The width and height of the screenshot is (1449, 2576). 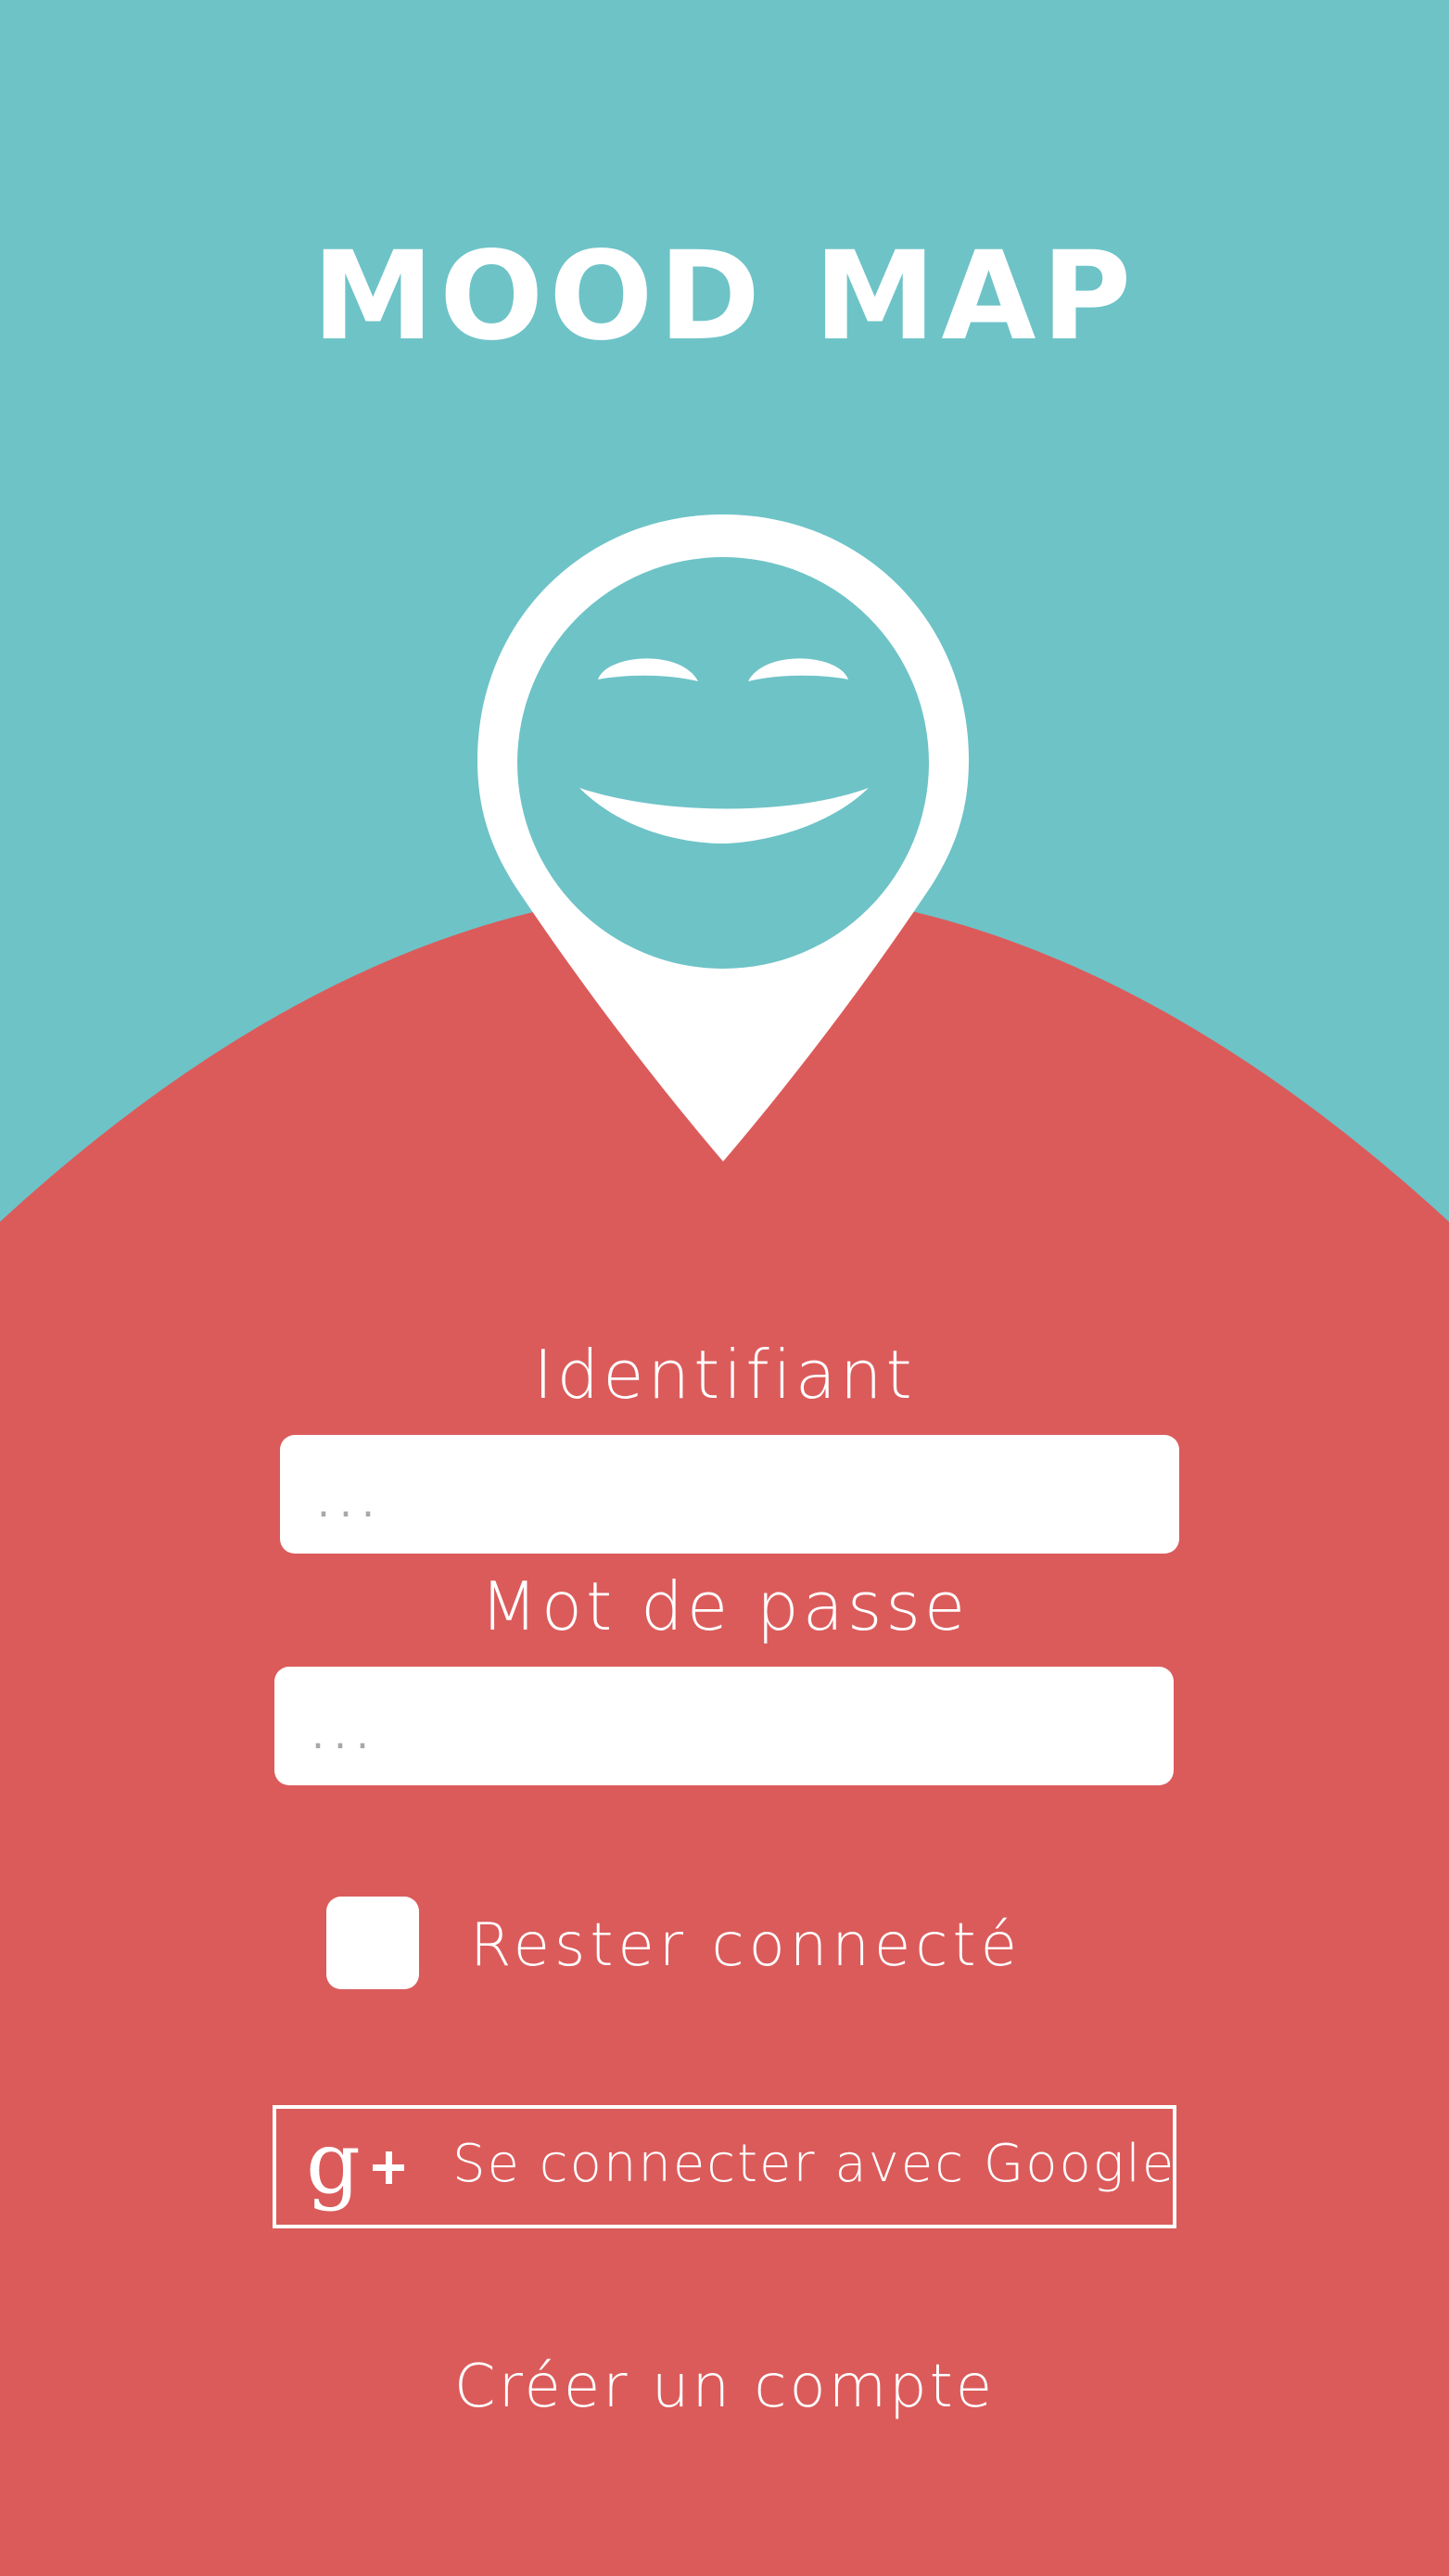 I want to click on smiling-map-pin-icon, so click(x=723, y=837).